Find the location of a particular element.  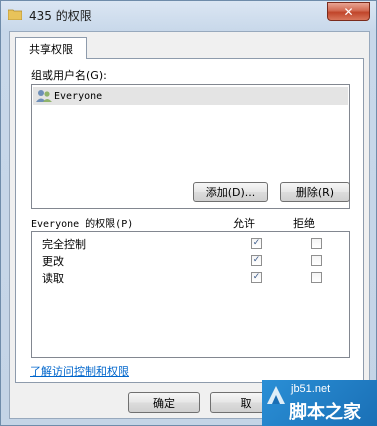

site-logo-icon is located at coordinates (276, 395).